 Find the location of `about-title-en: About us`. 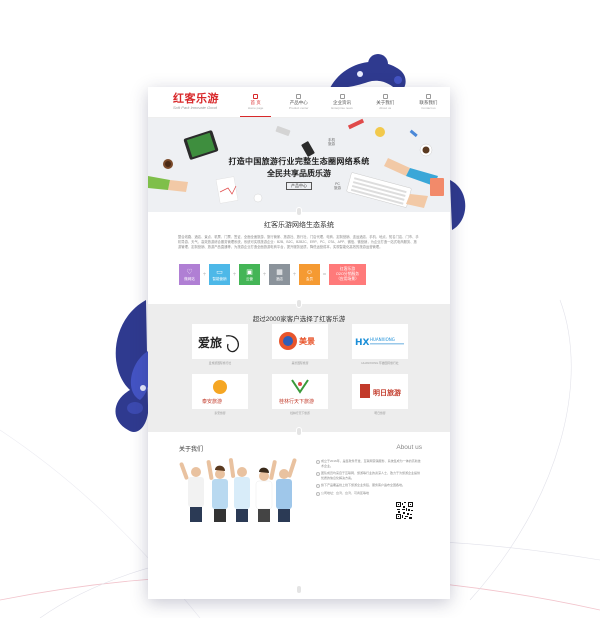

about-title-en: About us is located at coordinates (409, 447).